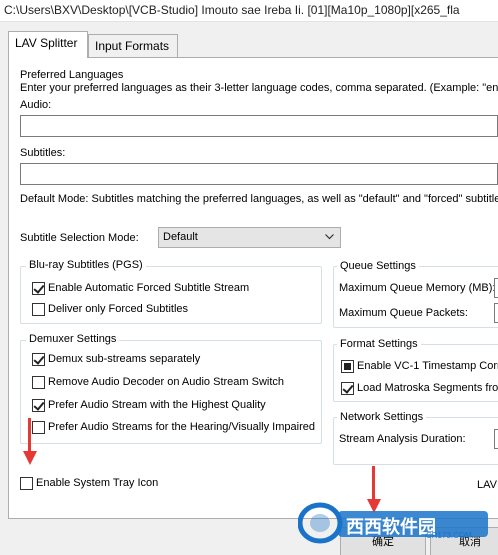 The height and width of the screenshot is (555, 498). Describe the element at coordinates (36, 105) in the screenshot. I see `audio-label: Audio:` at that location.